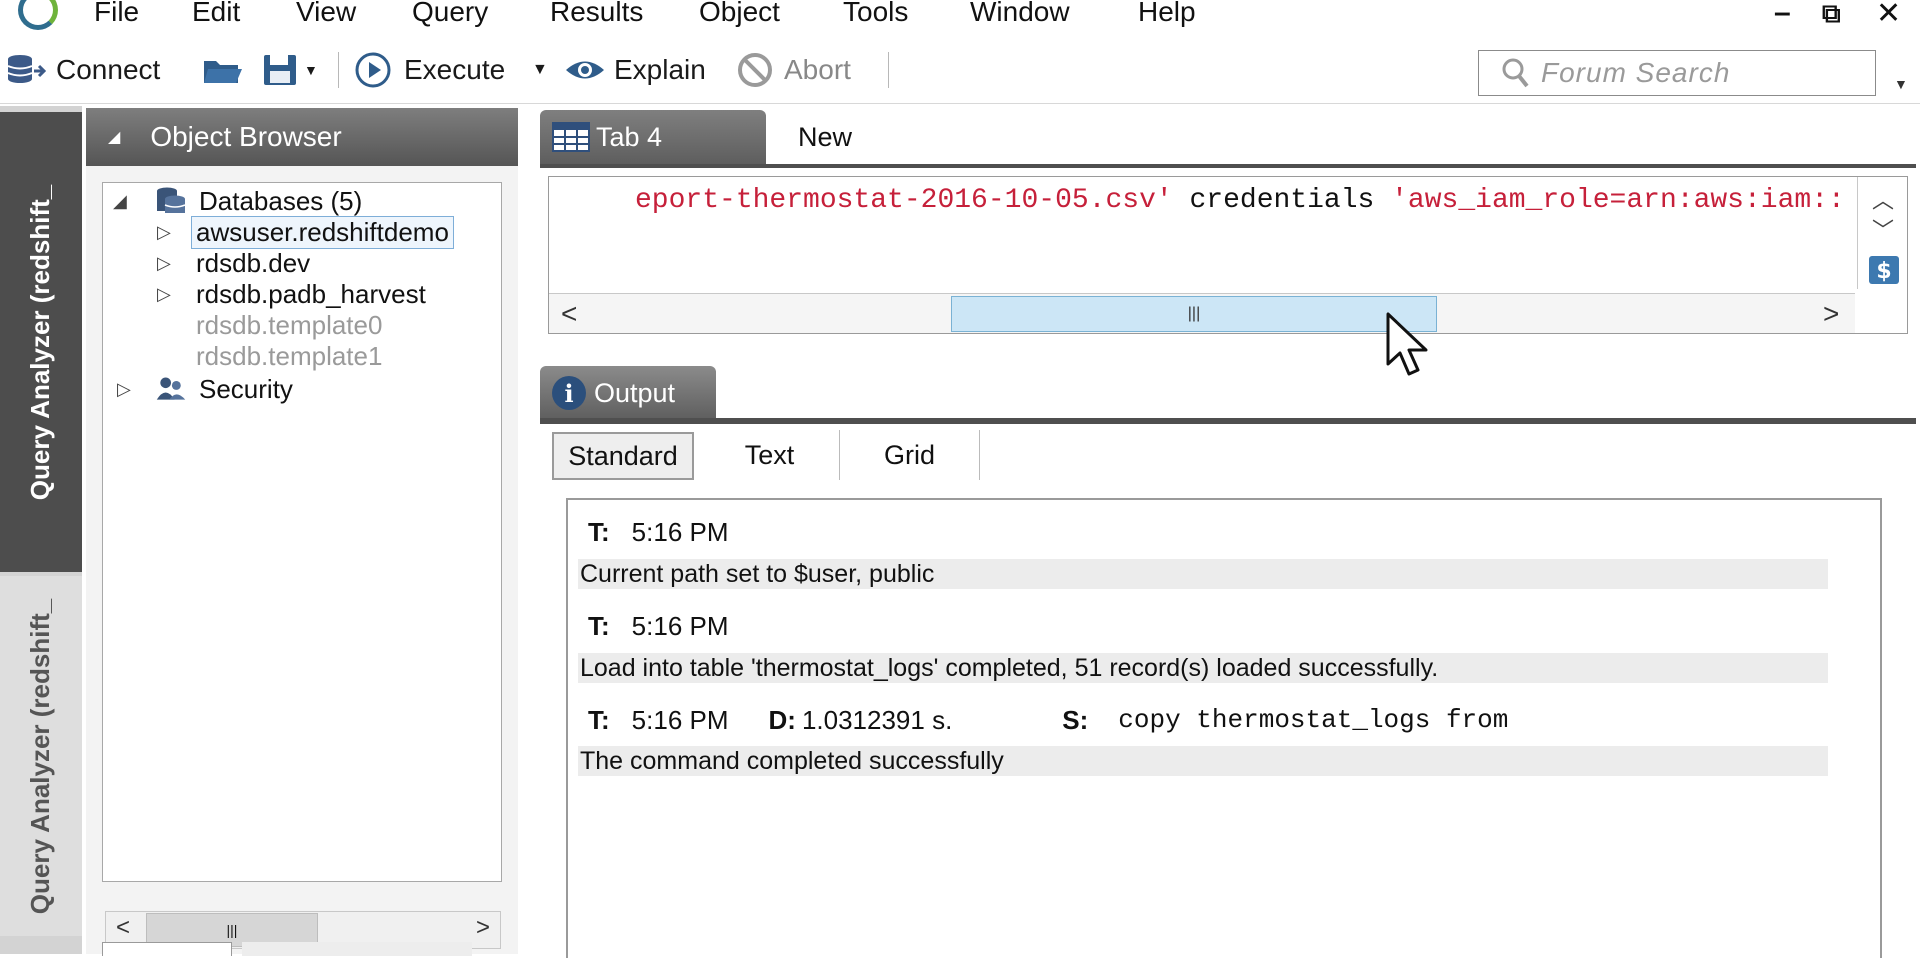 Image resolution: width=1920 pixels, height=958 pixels. Describe the element at coordinates (1901, 84) in the screenshot. I see `toolbar-overflow-icon: ▼` at that location.